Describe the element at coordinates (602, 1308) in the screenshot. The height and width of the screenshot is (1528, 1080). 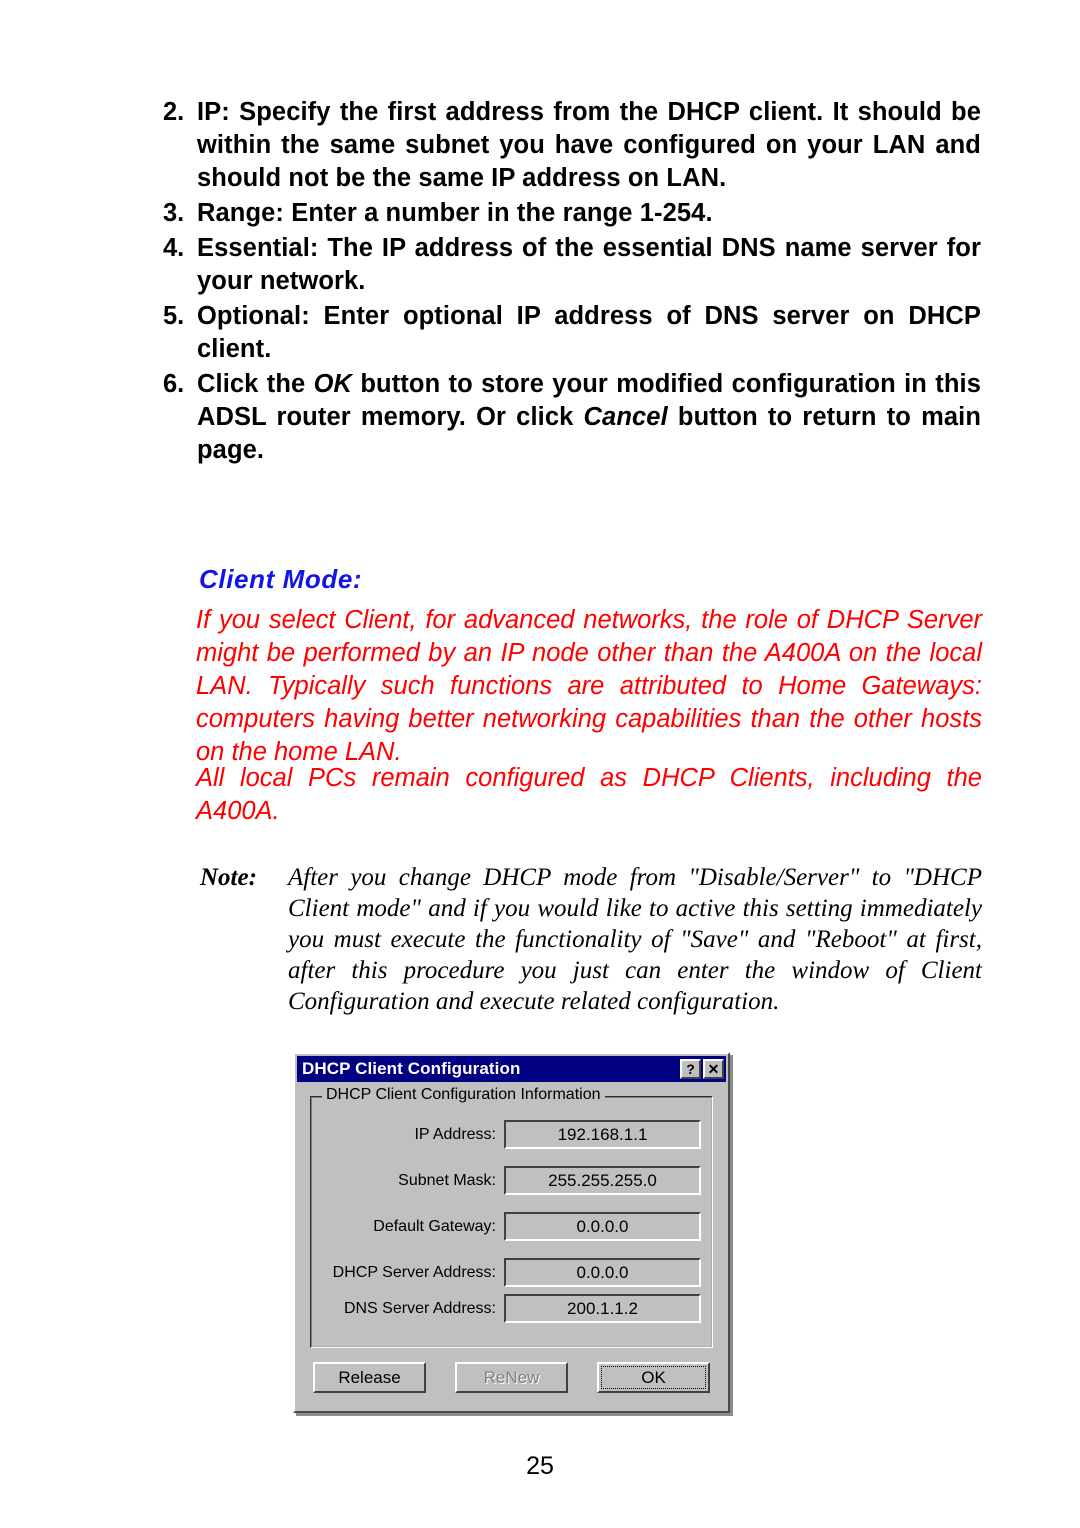
I see `dns-server-address-field: 200.1.1.2` at that location.